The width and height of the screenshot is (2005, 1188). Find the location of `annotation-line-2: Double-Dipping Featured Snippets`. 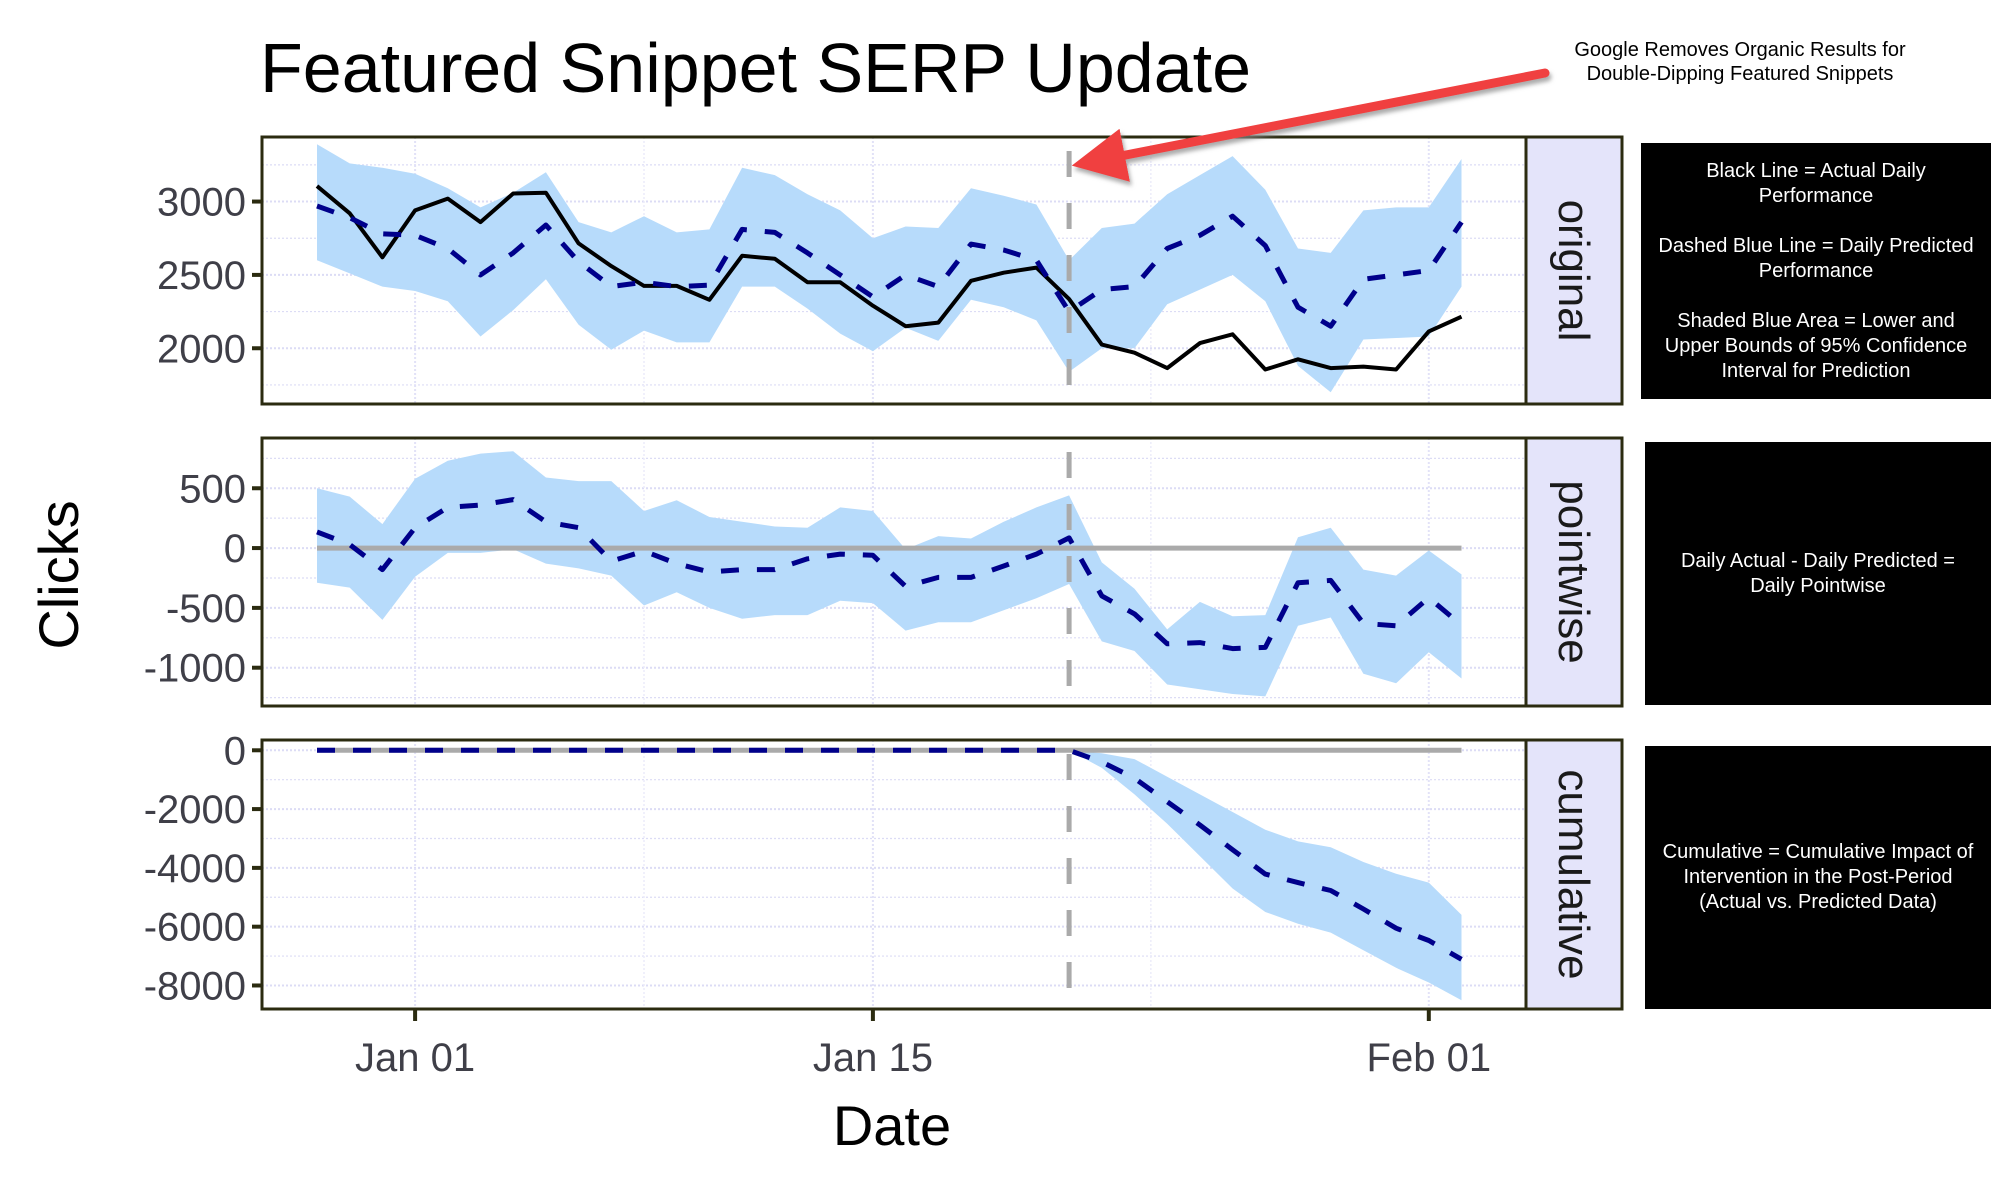

annotation-line-2: Double-Dipping Featured Snippets is located at coordinates (1740, 74).